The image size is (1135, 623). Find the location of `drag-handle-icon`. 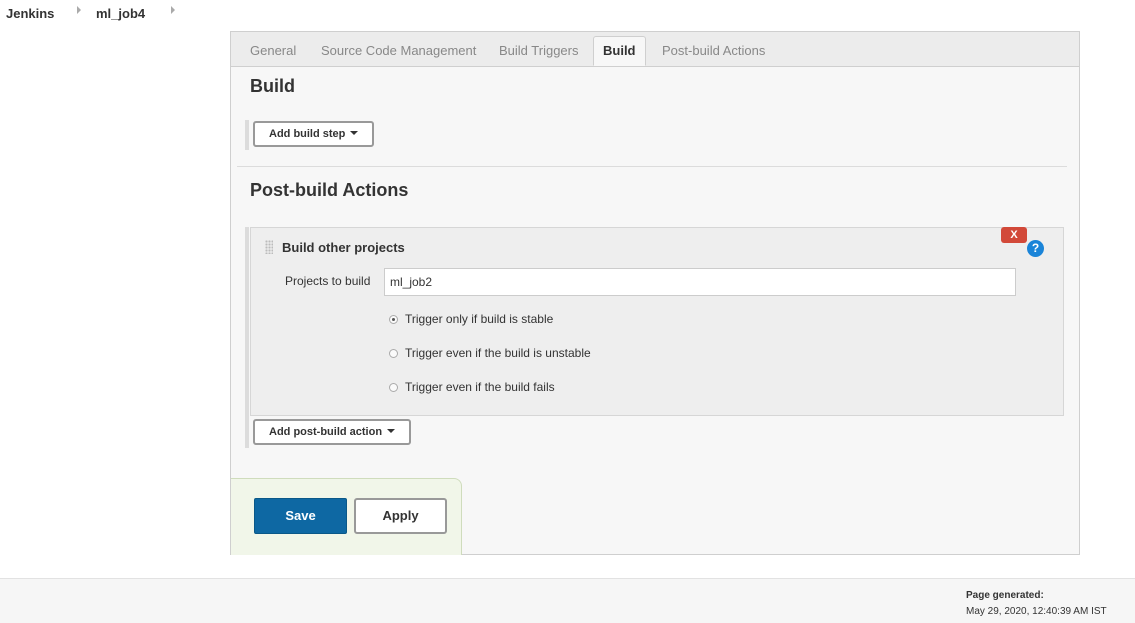

drag-handle-icon is located at coordinates (269, 247).